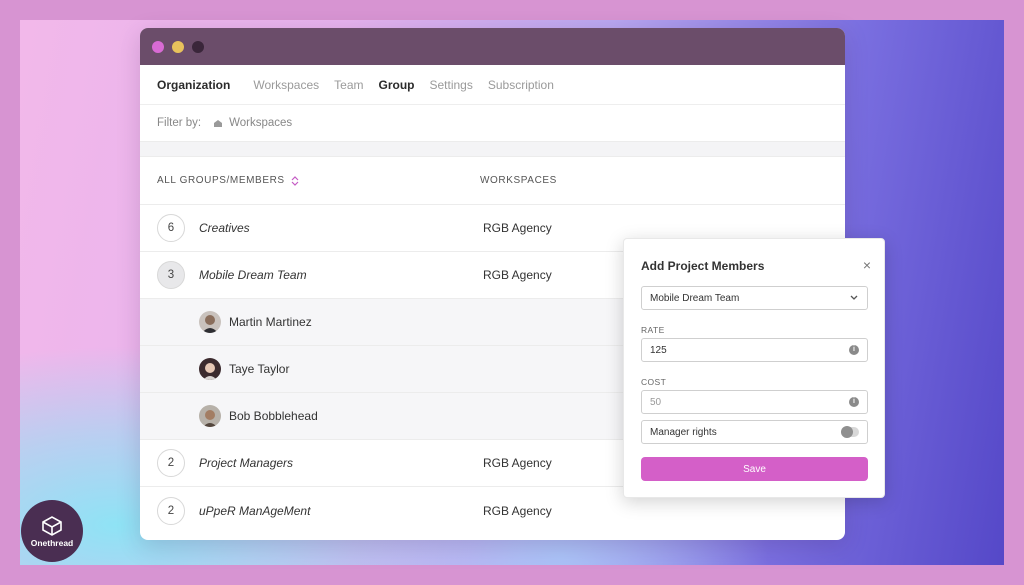 This screenshot has height=585, width=1024. I want to click on onethread-logo: Onethread, so click(52, 531).